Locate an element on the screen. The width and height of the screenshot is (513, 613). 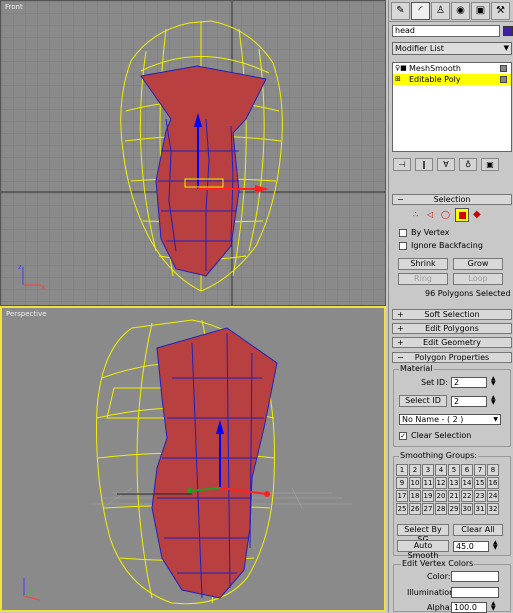
lightbulb-icon: ♀■ is located at coordinates (401, 68).